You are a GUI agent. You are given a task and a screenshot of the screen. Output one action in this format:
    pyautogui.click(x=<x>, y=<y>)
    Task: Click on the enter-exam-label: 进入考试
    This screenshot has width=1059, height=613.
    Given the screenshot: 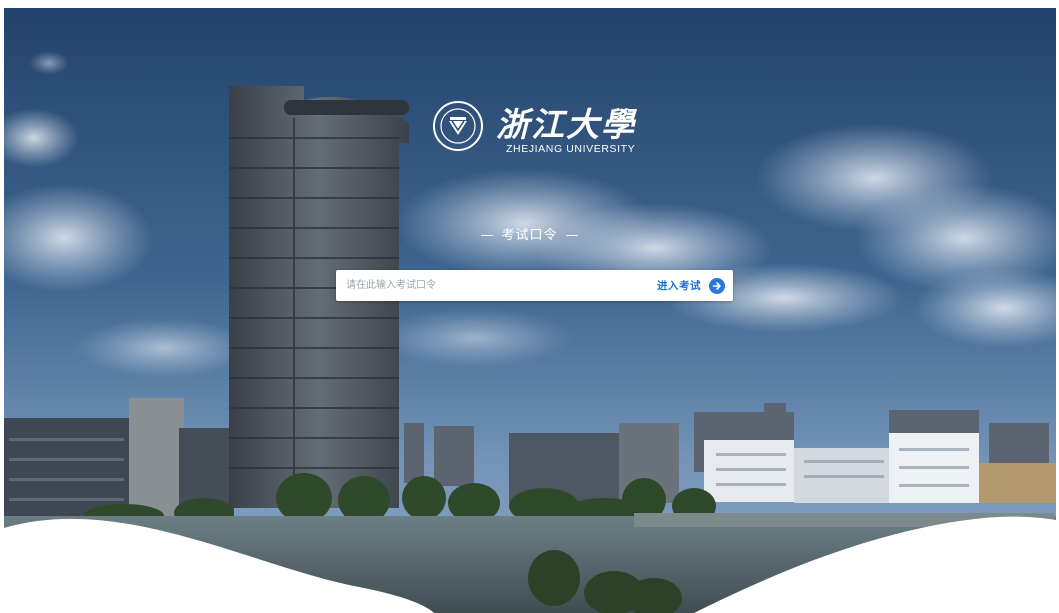 What is the action you would take?
    pyautogui.click(x=679, y=286)
    